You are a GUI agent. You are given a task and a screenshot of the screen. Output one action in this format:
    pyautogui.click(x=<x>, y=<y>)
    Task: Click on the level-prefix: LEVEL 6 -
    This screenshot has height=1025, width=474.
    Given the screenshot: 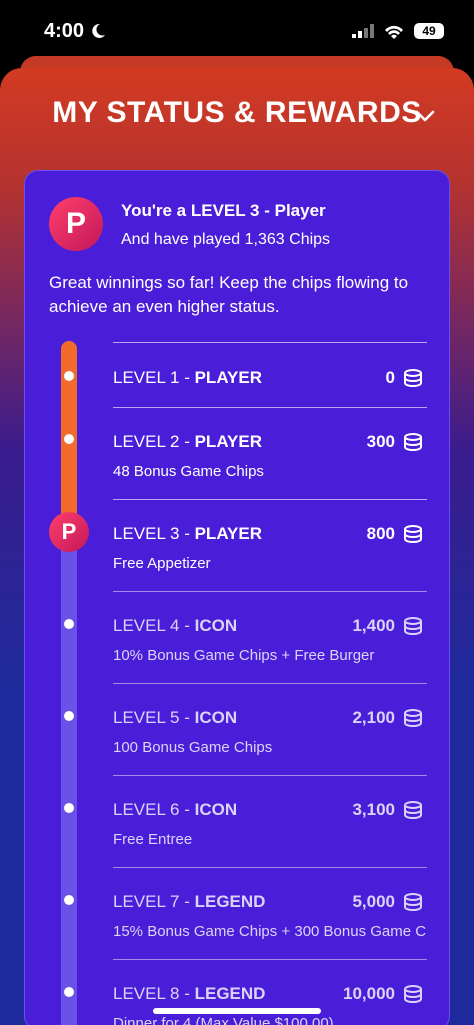 What is the action you would take?
    pyautogui.click(x=154, y=809)
    